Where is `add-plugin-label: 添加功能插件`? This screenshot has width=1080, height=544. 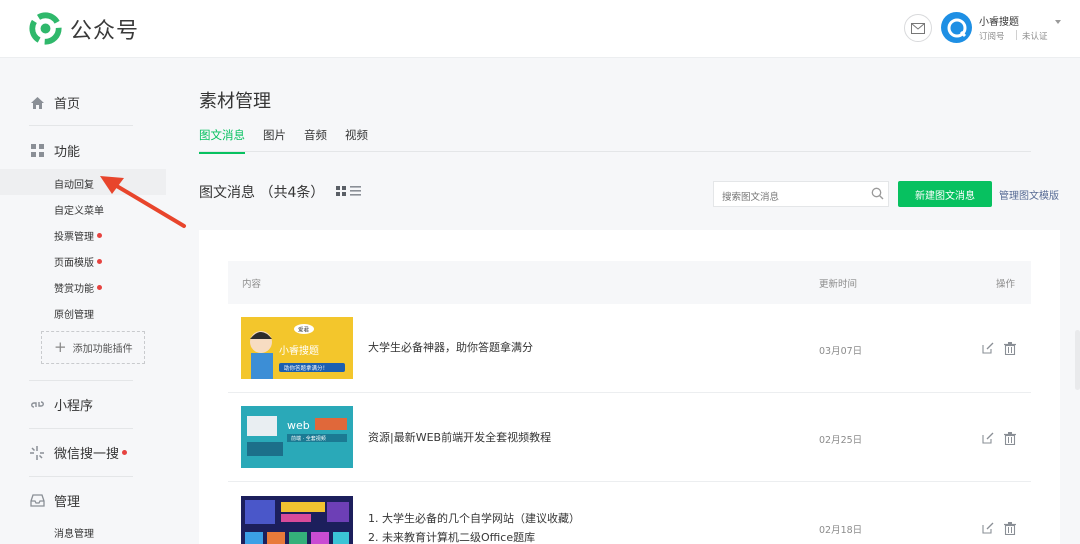
add-plugin-label: 添加功能插件 is located at coordinates (102, 349).